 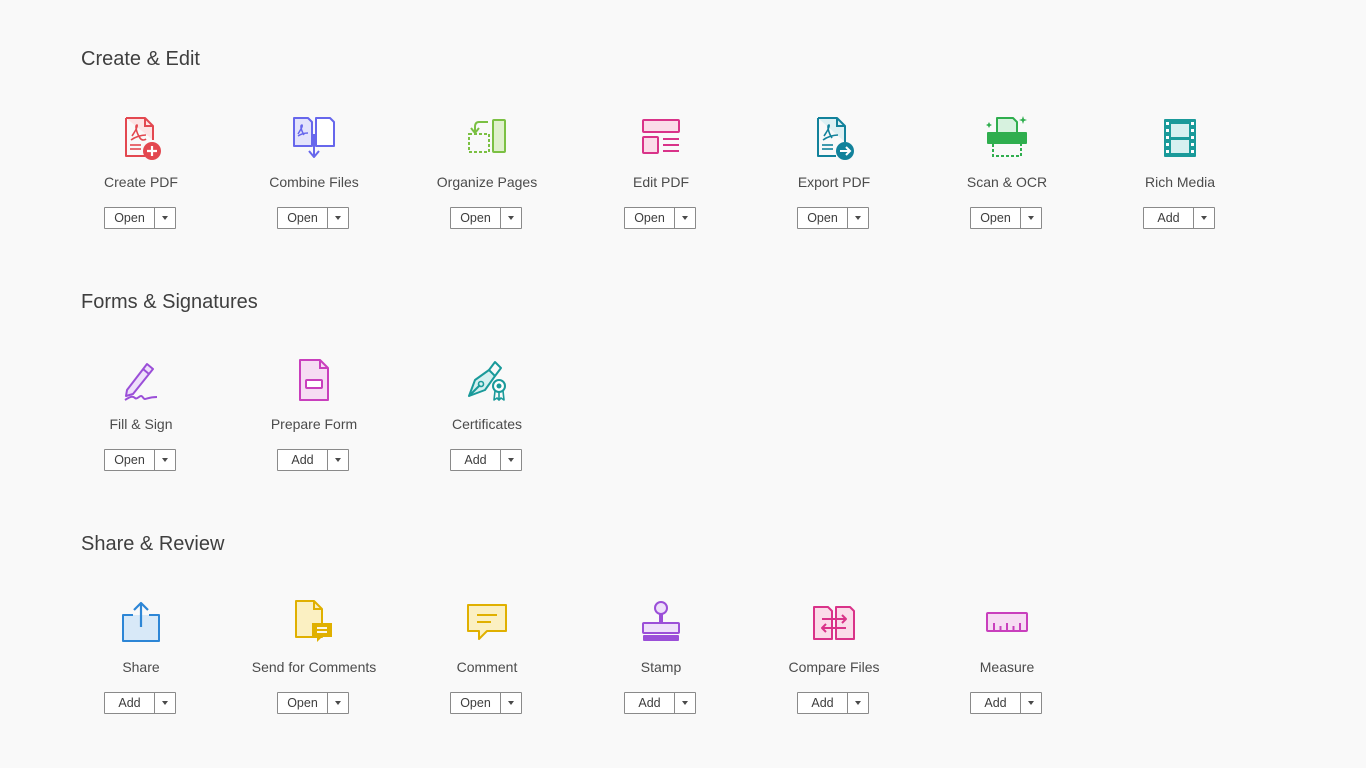 I want to click on tool-stamp: Stamp Add, so click(x=661, y=664).